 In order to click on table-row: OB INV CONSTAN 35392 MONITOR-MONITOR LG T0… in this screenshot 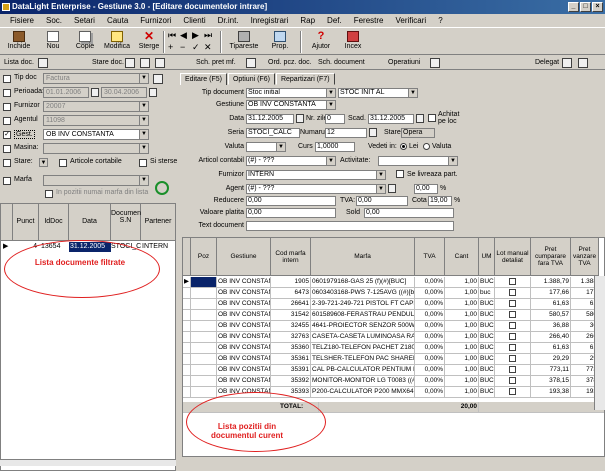, I will do `click(393, 381)`.